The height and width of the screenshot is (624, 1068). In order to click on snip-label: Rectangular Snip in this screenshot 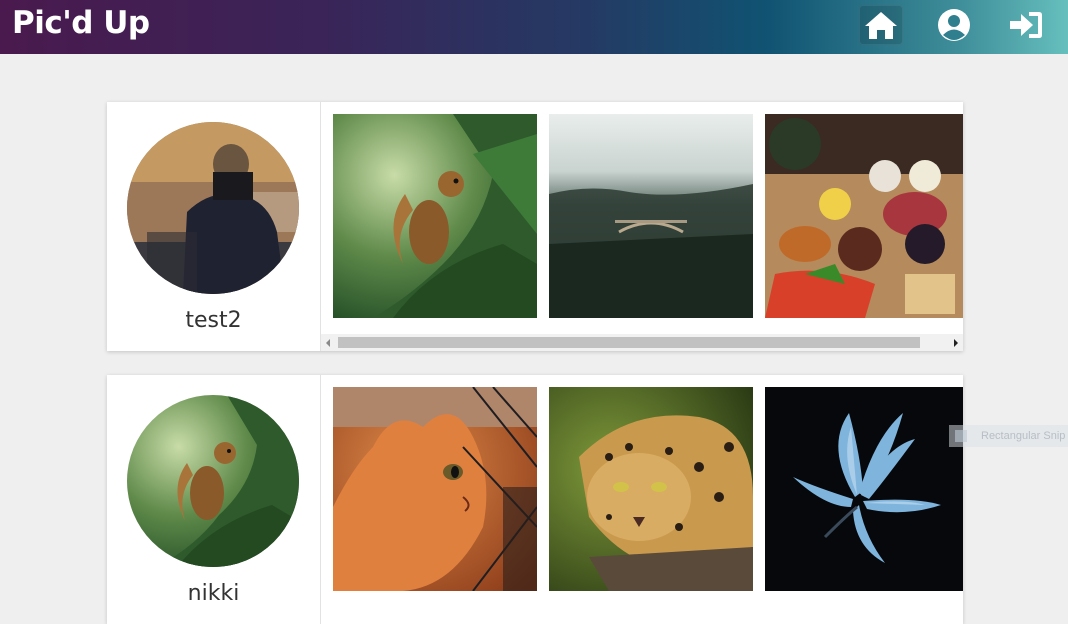, I will do `click(1023, 436)`.